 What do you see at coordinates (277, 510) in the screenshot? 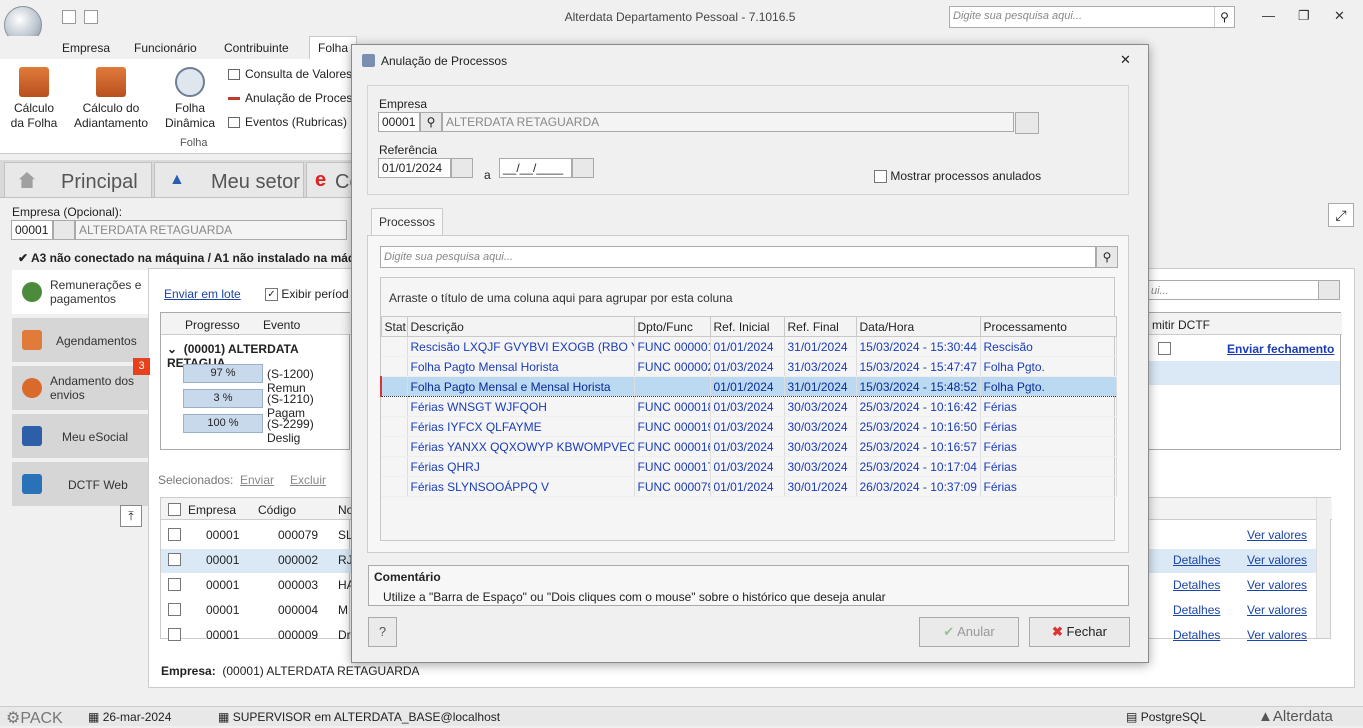
I see `col-codigo: Código` at bounding box center [277, 510].